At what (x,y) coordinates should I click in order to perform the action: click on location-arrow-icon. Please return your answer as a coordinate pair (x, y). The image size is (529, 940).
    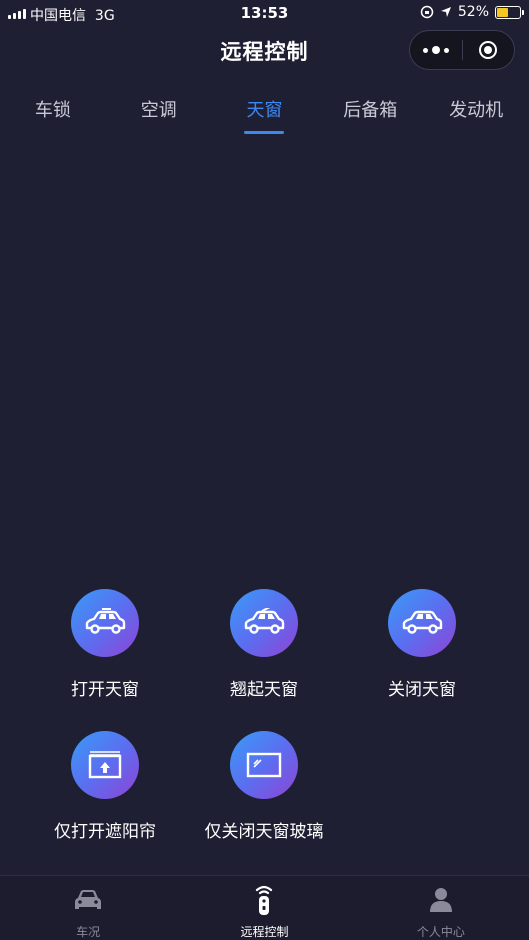
    Looking at the image, I should click on (445, 12).